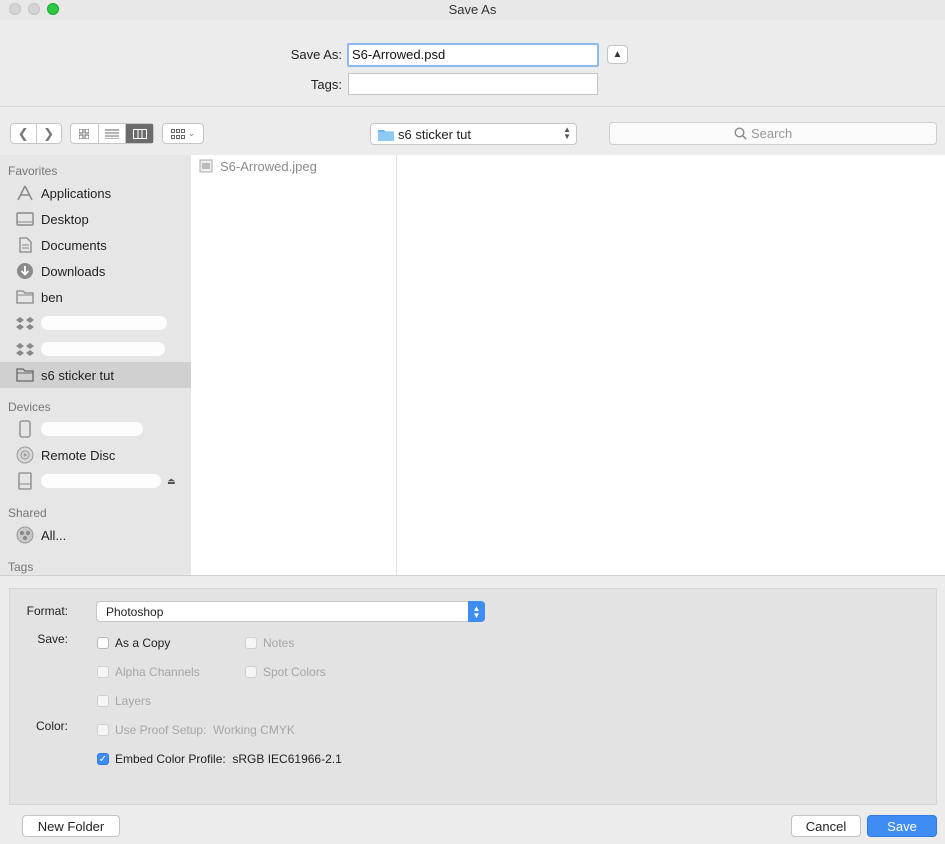 The height and width of the screenshot is (844, 945). I want to click on checkbox-label: Notes, so click(279, 643).